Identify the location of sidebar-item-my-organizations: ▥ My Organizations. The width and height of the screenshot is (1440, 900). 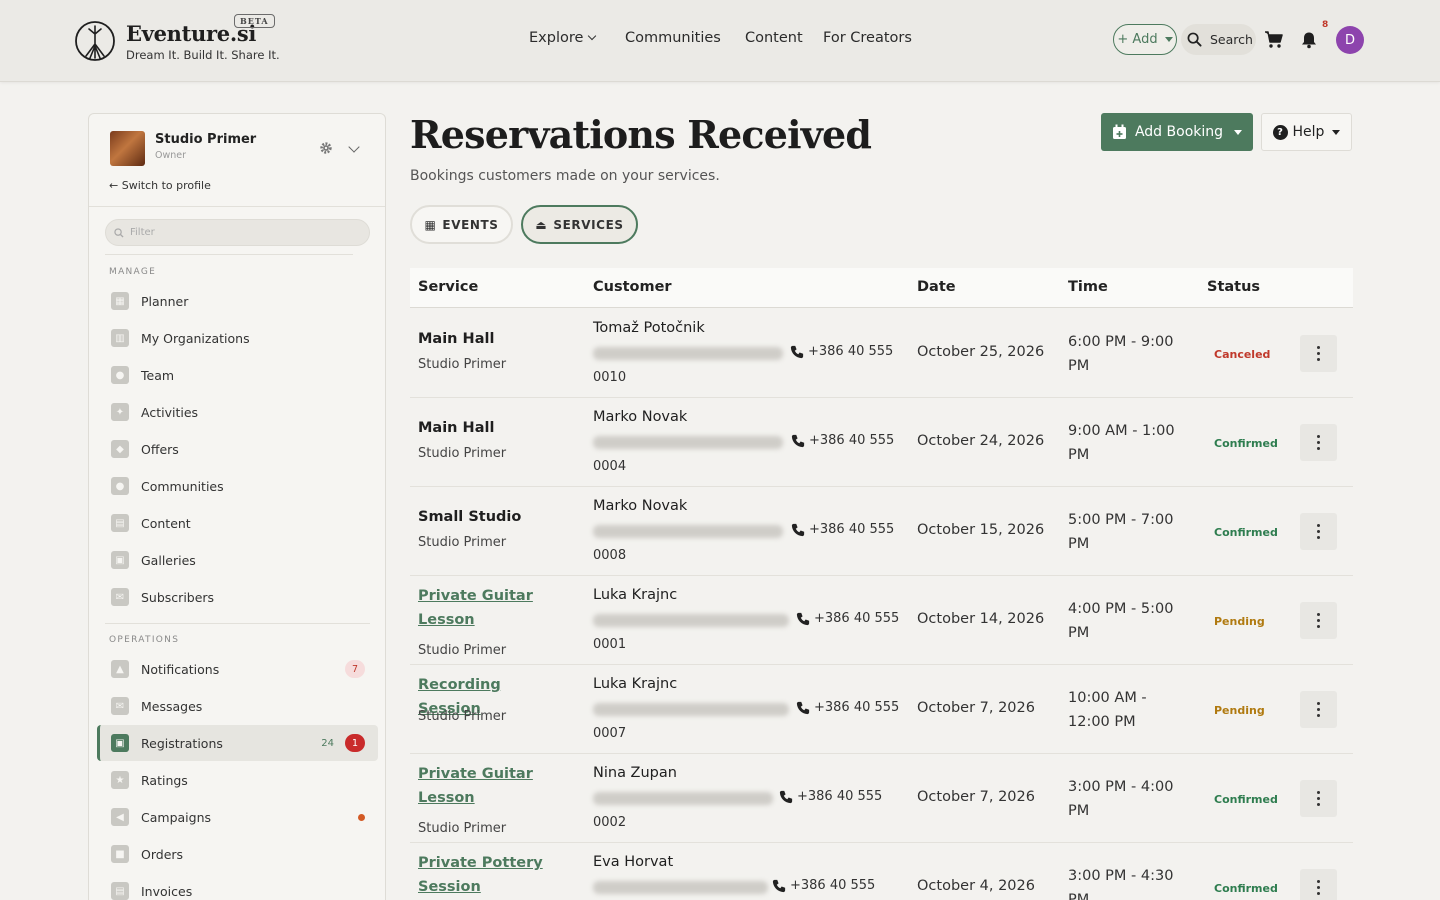
(237, 338).